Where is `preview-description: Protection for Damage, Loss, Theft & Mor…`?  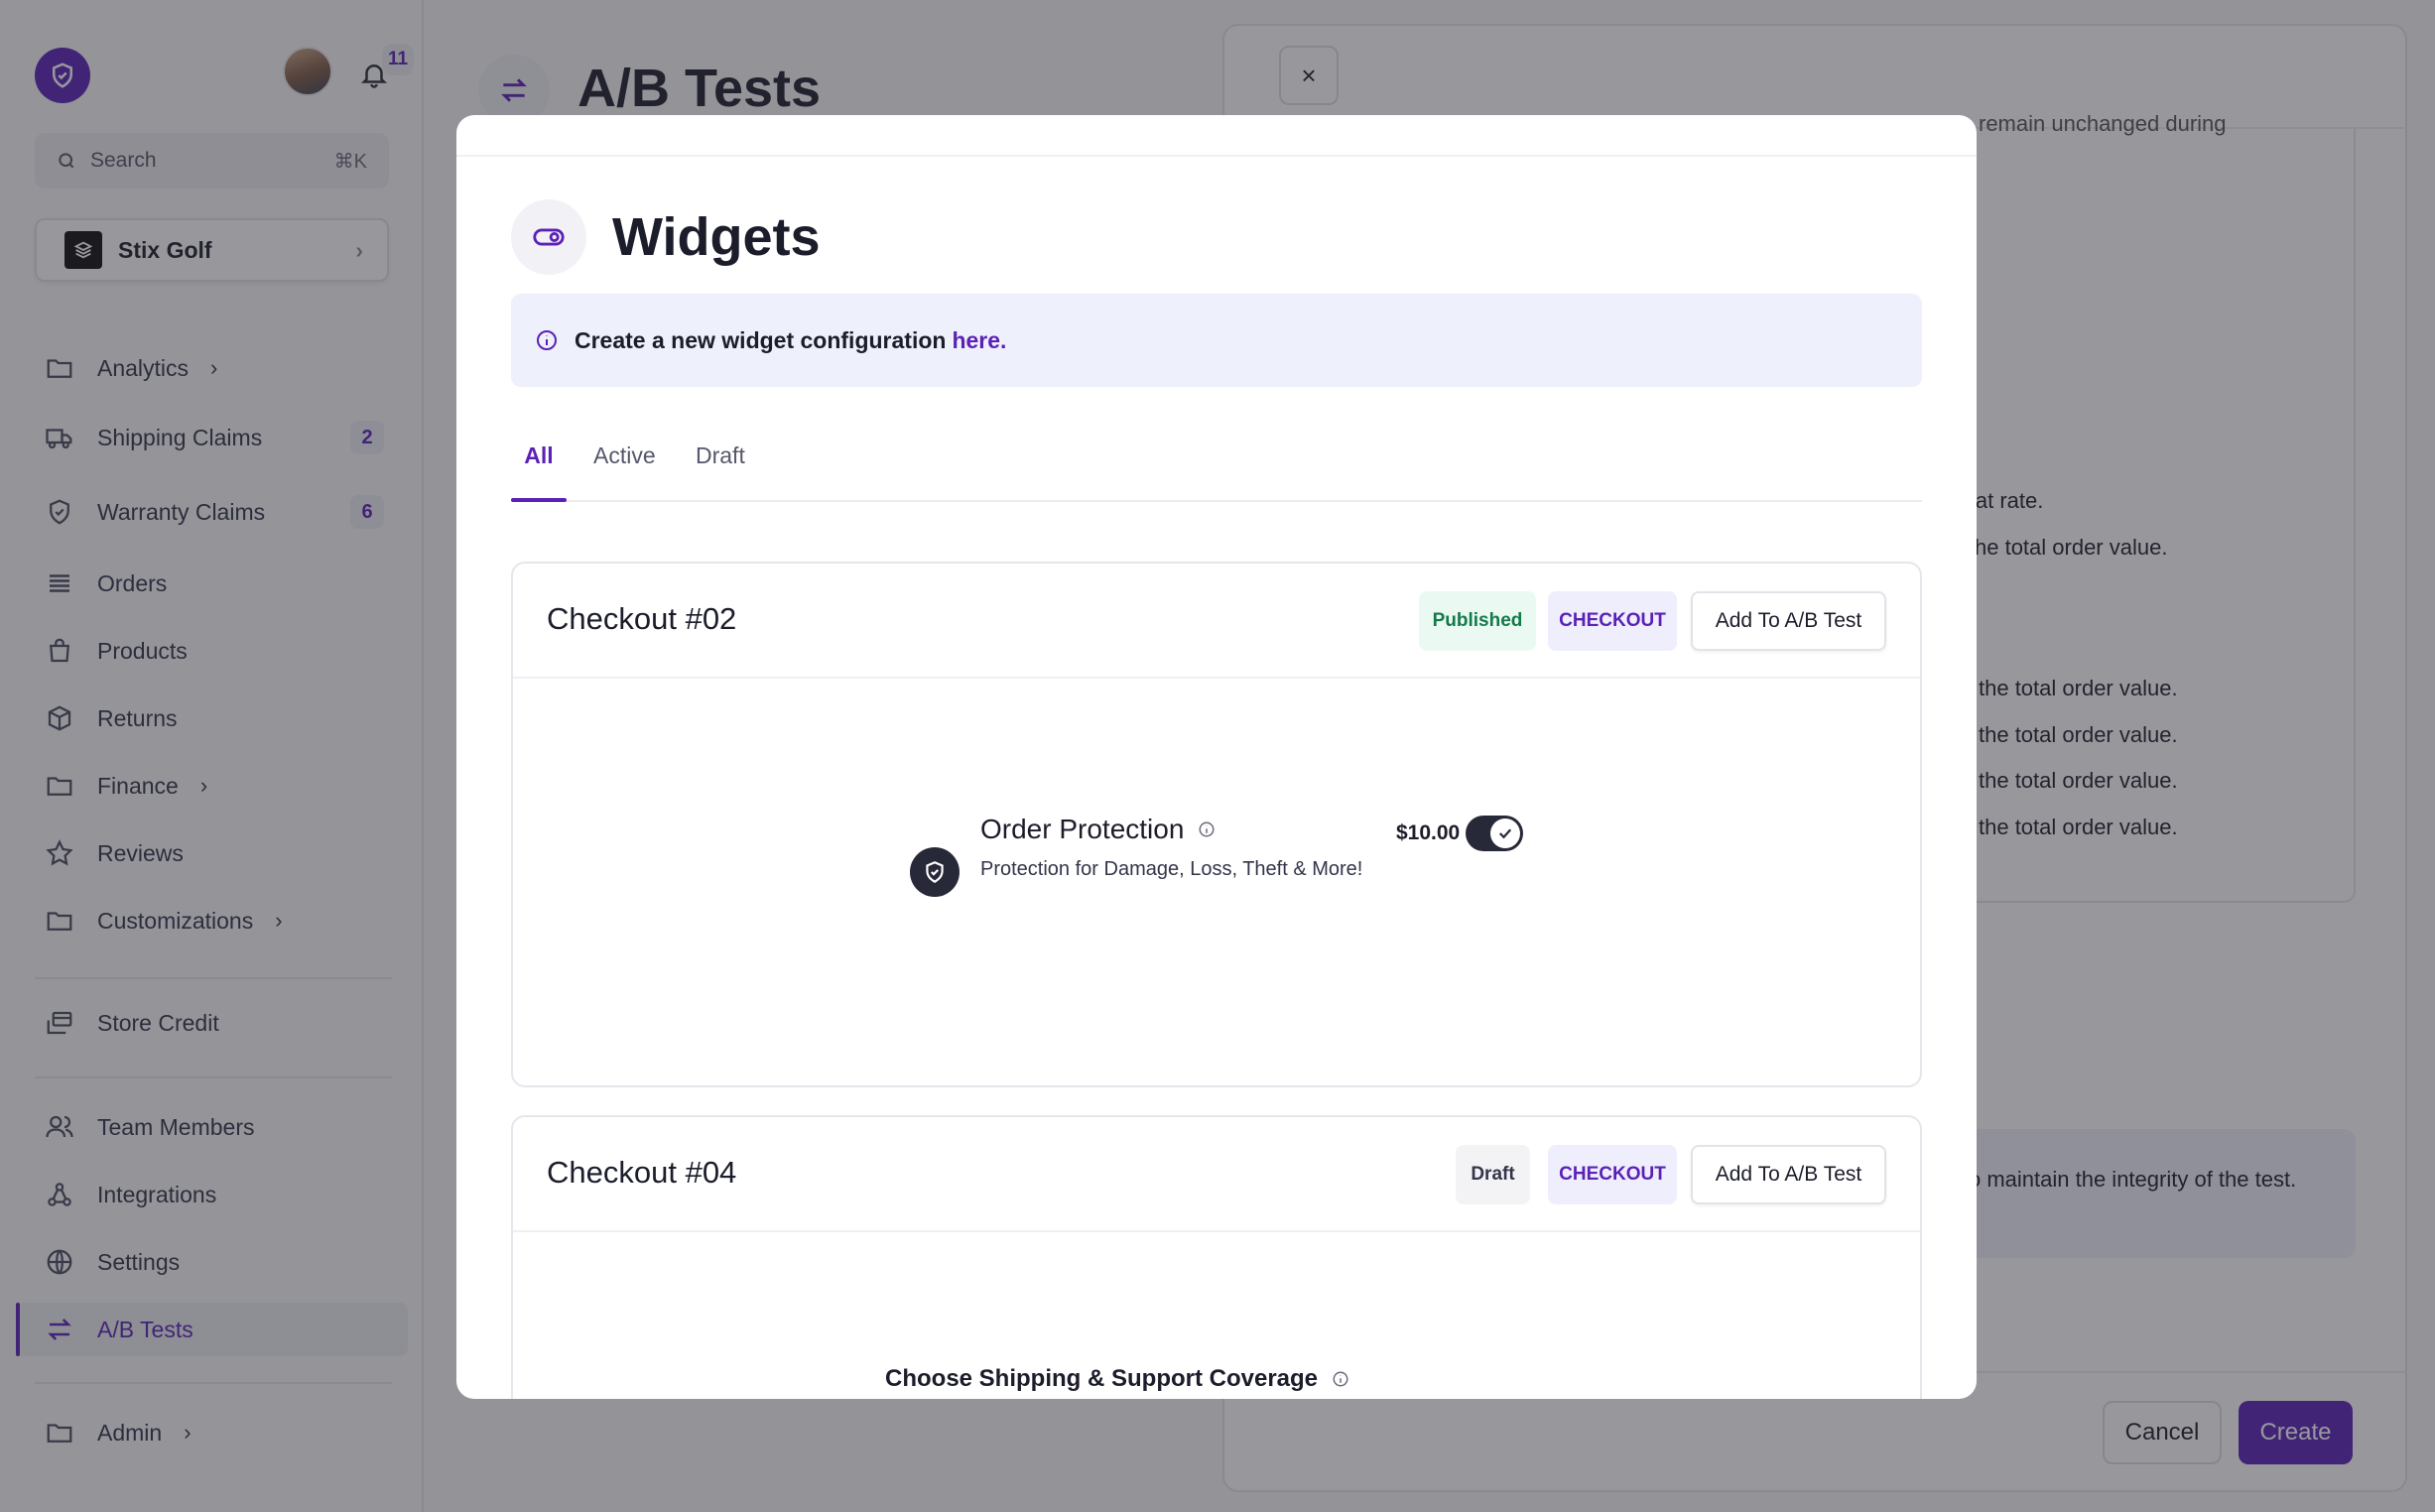
preview-description: Protection for Damage, Loss, Theft & Mor… is located at coordinates (1172, 869).